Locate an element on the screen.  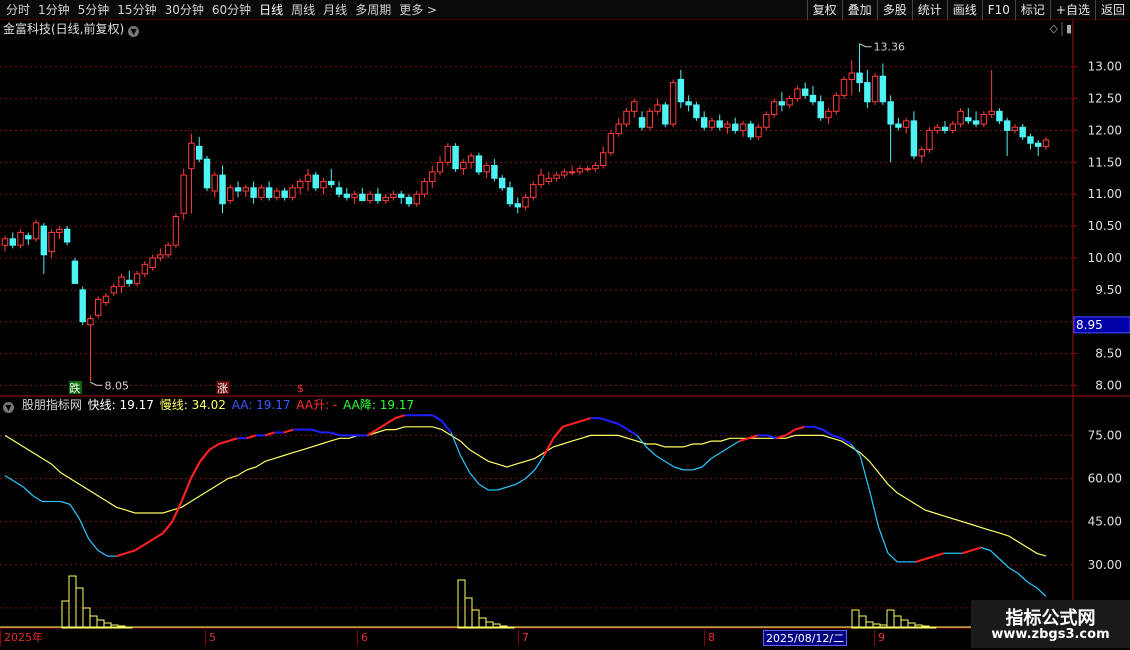
price-tick-label: 10.50 is located at coordinates (1105, 226).